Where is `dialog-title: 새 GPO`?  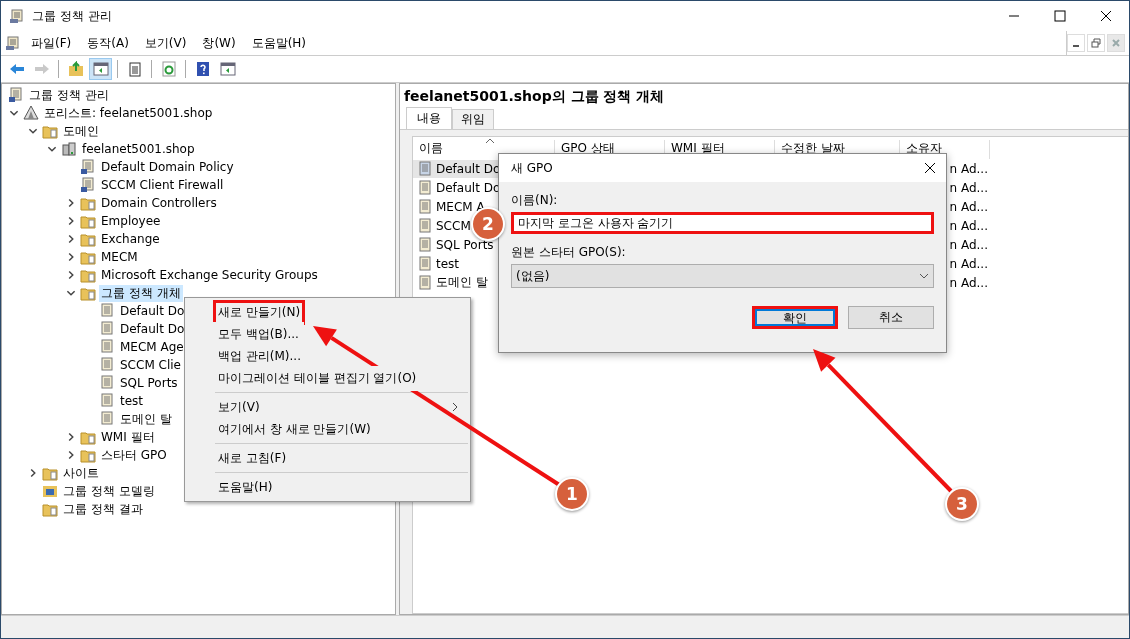 dialog-title: 새 GPO is located at coordinates (532, 168).